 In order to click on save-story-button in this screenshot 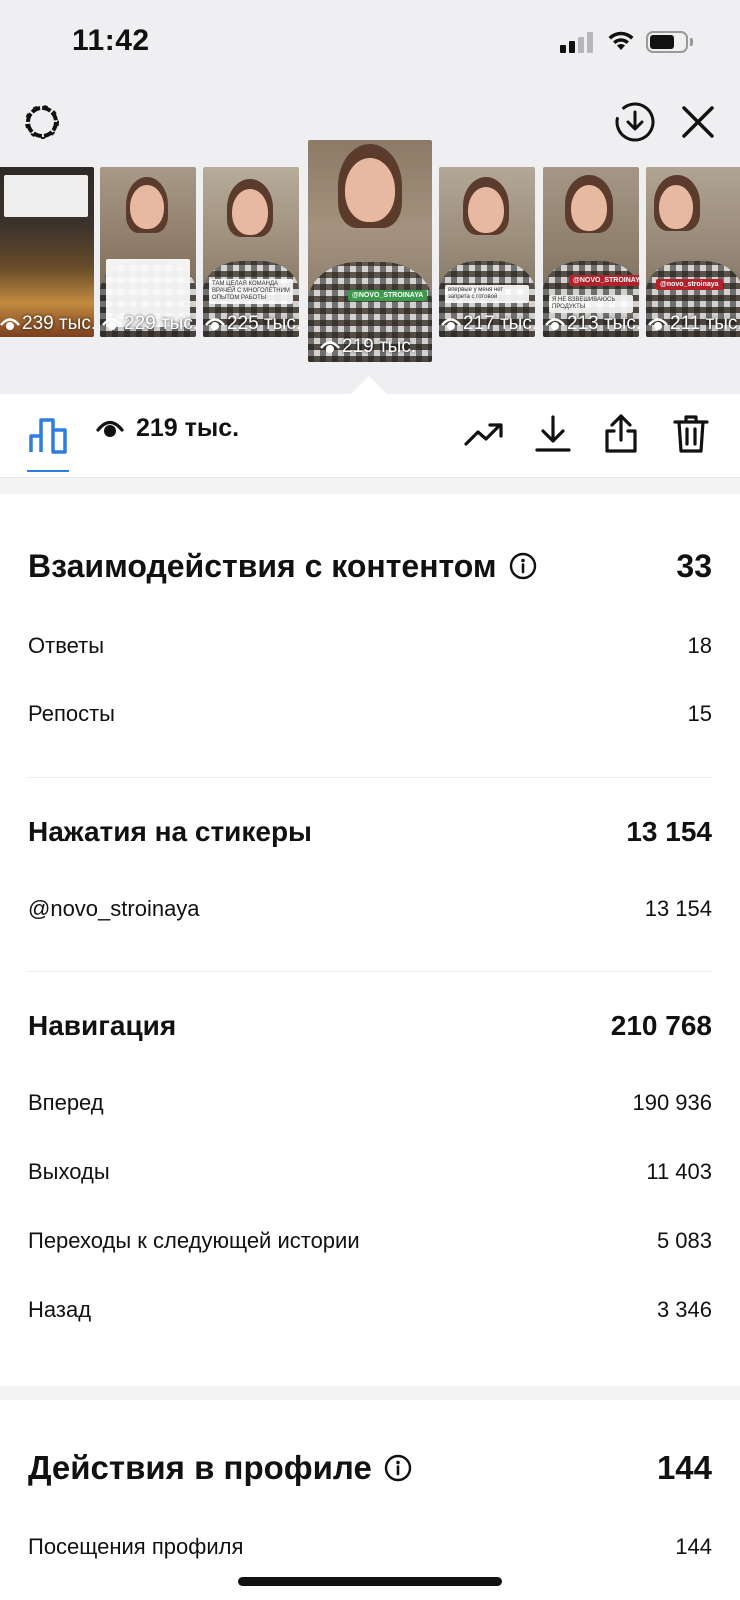, I will do `click(635, 122)`.